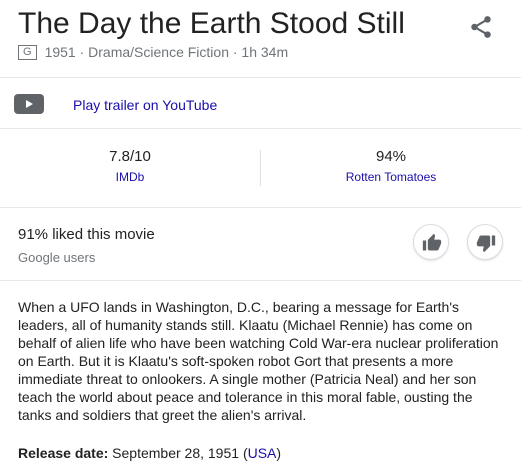 This screenshot has height=472, width=521. What do you see at coordinates (130, 156) in the screenshot?
I see `score-value: 7.8/10` at bounding box center [130, 156].